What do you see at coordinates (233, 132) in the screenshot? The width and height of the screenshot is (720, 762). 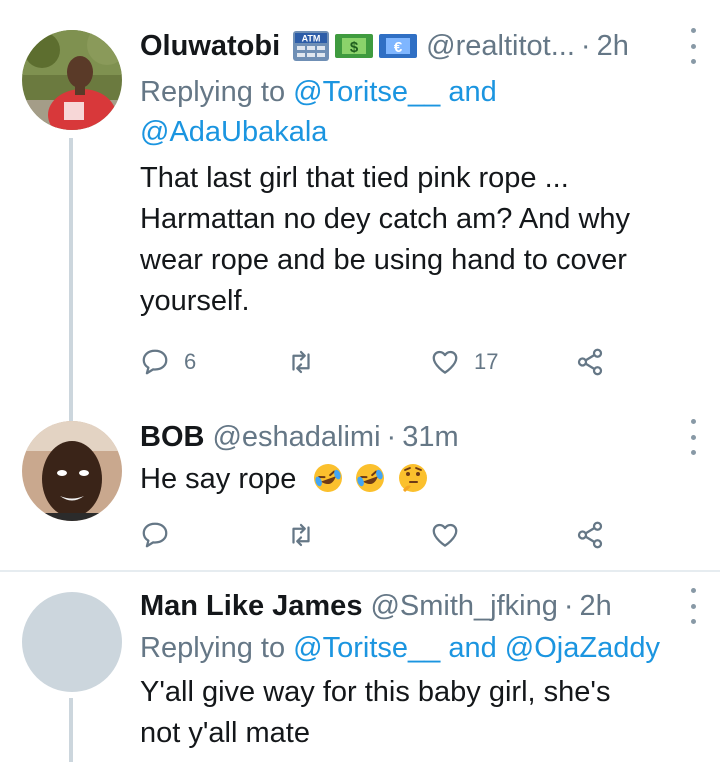 I see `mention-link: @AdaUbakala` at bounding box center [233, 132].